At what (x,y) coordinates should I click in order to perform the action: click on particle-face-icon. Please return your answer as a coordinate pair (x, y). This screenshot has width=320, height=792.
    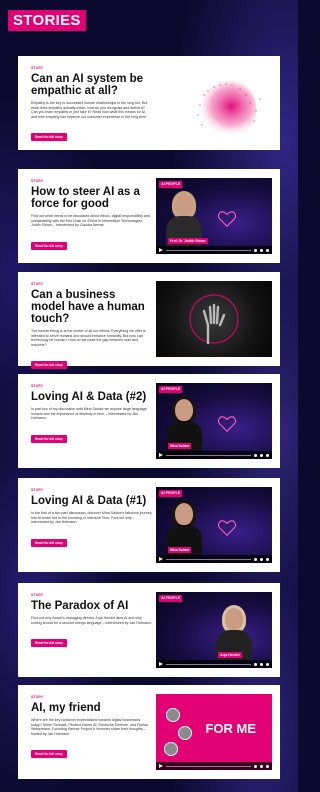
    Looking at the image, I should click on (227, 109).